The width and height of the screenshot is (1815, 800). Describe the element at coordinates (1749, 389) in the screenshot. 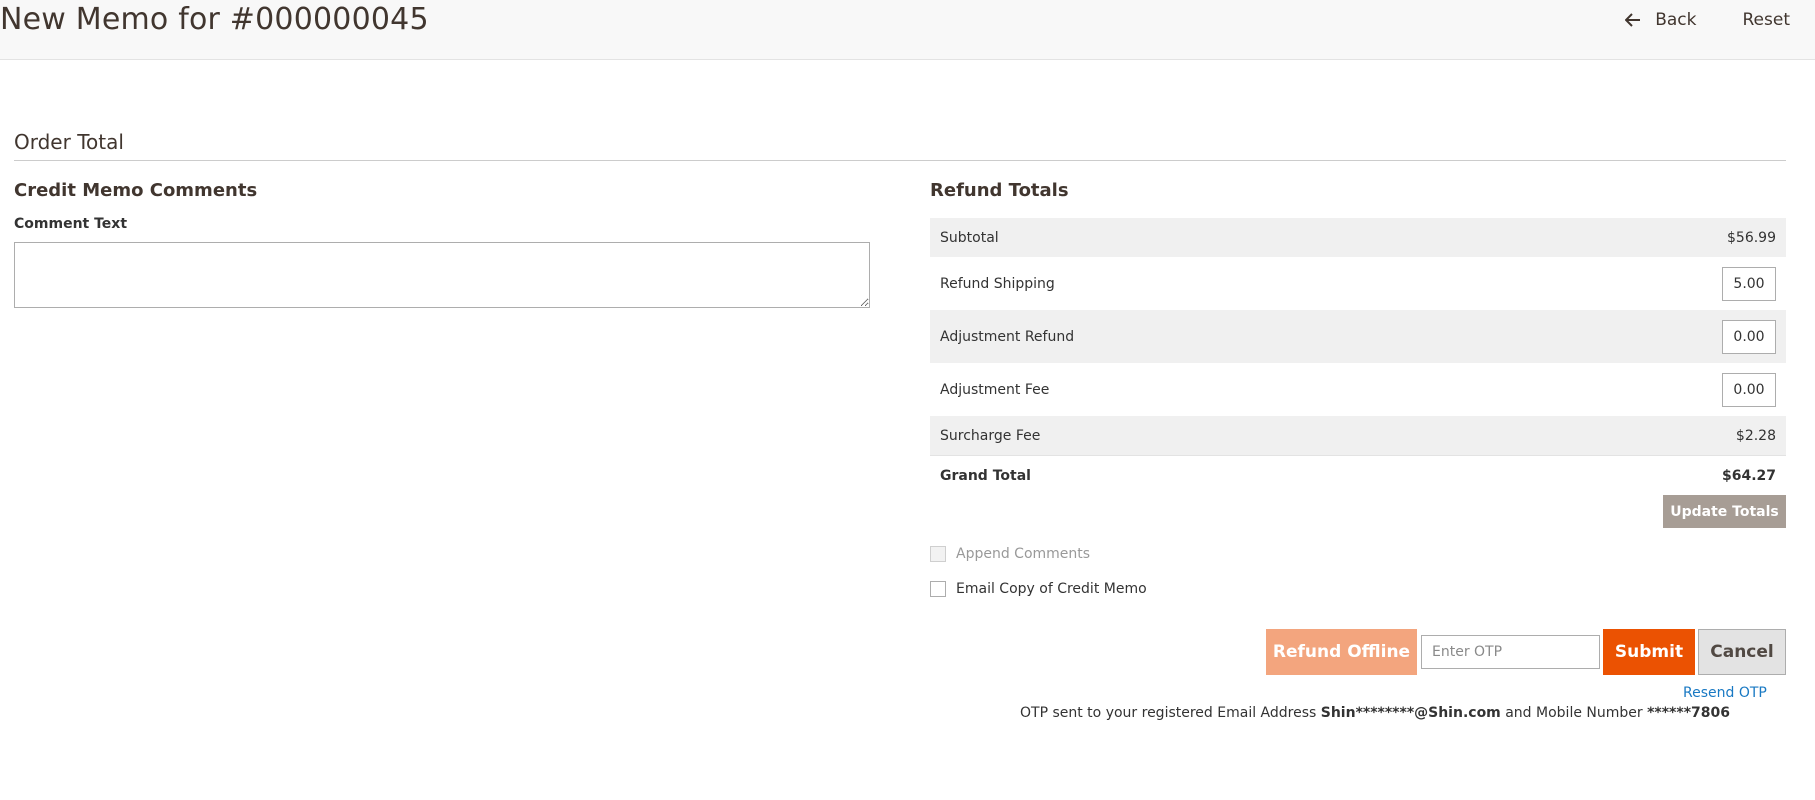

I see `adjustment-fee-input` at that location.